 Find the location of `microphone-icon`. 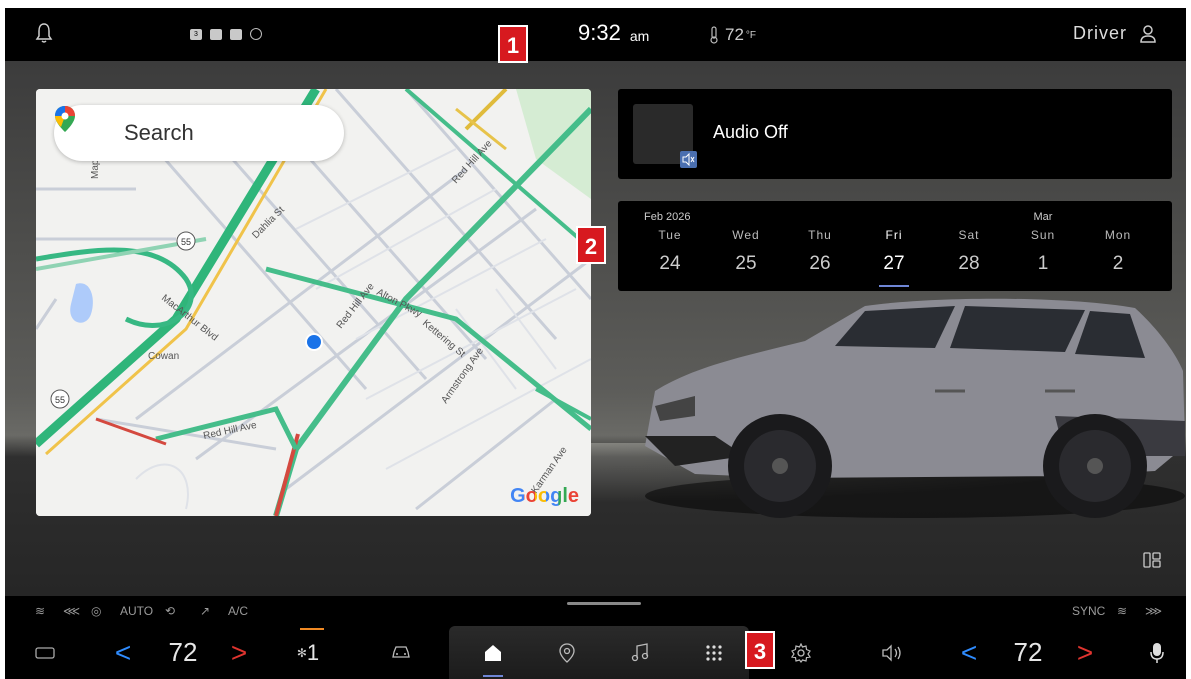

microphone-icon is located at coordinates (1157, 652).